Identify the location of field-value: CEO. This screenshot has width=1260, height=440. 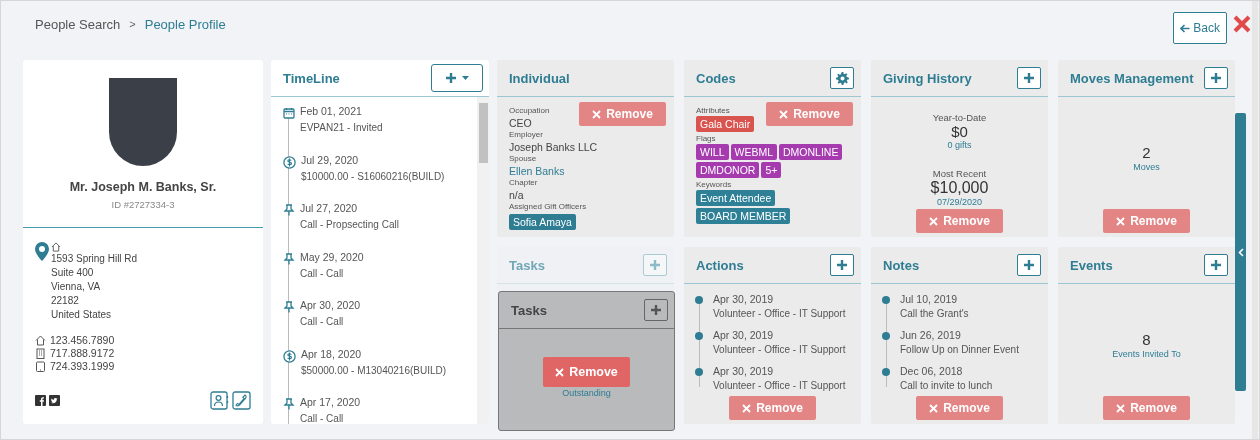
(520, 123).